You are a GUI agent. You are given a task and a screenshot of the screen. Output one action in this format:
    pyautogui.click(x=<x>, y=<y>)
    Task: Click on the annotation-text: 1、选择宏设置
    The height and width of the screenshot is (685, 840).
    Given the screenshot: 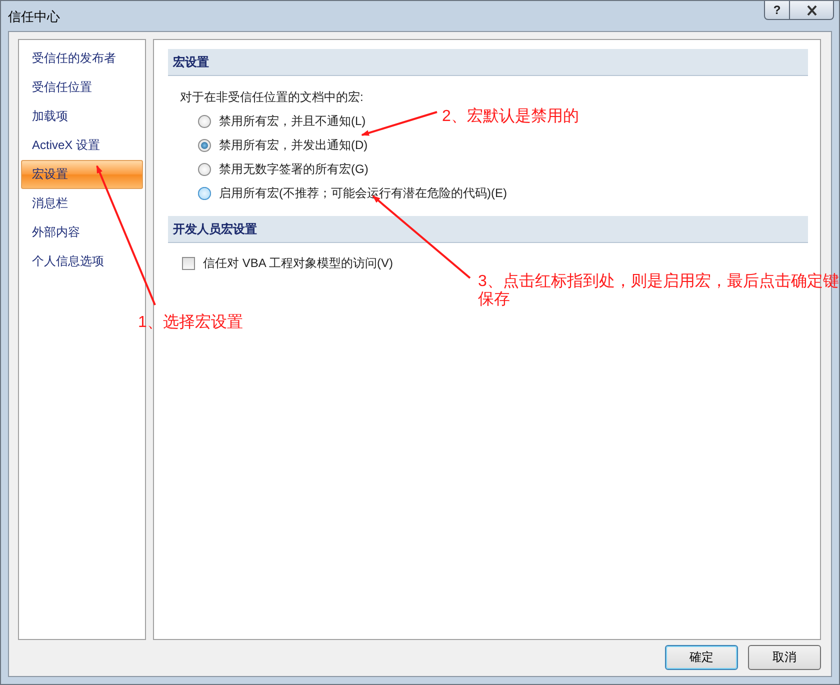 What is the action you would take?
    pyautogui.click(x=190, y=323)
    